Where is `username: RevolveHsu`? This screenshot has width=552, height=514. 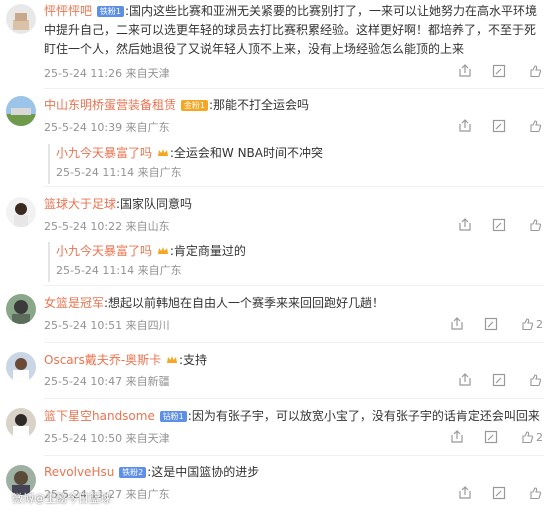
username: RevolveHsu is located at coordinates (79, 472).